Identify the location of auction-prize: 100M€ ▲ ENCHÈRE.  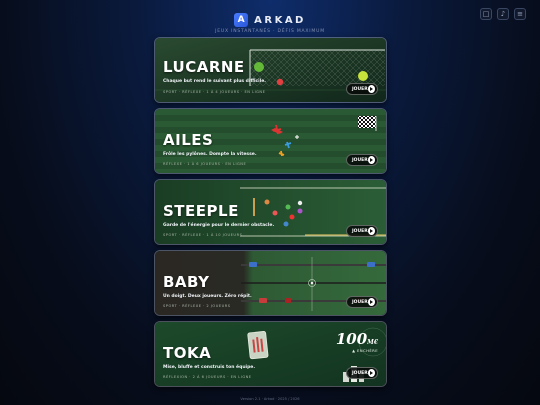
(357, 341).